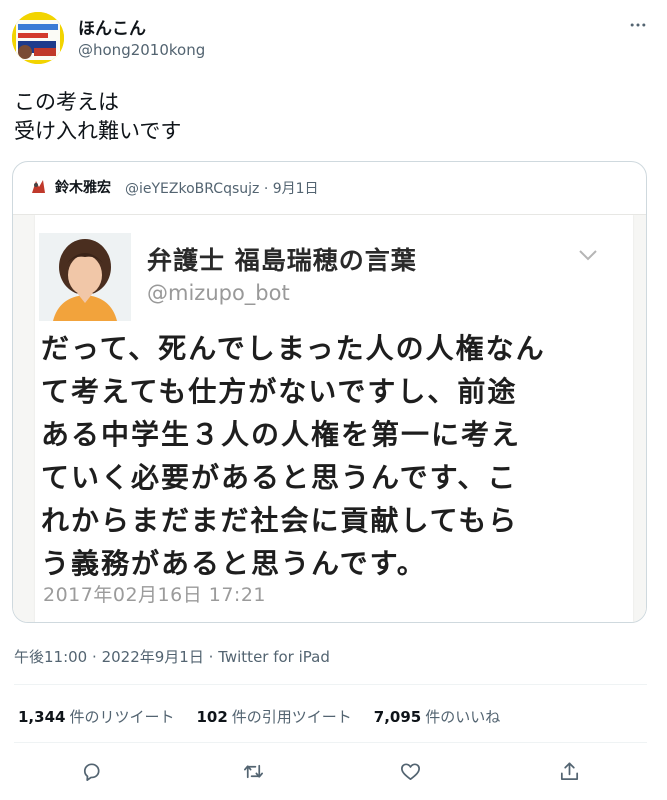 The height and width of the screenshot is (800, 667). Describe the element at coordinates (112, 26) in the screenshot. I see `author-display-name: ほんこん` at that location.